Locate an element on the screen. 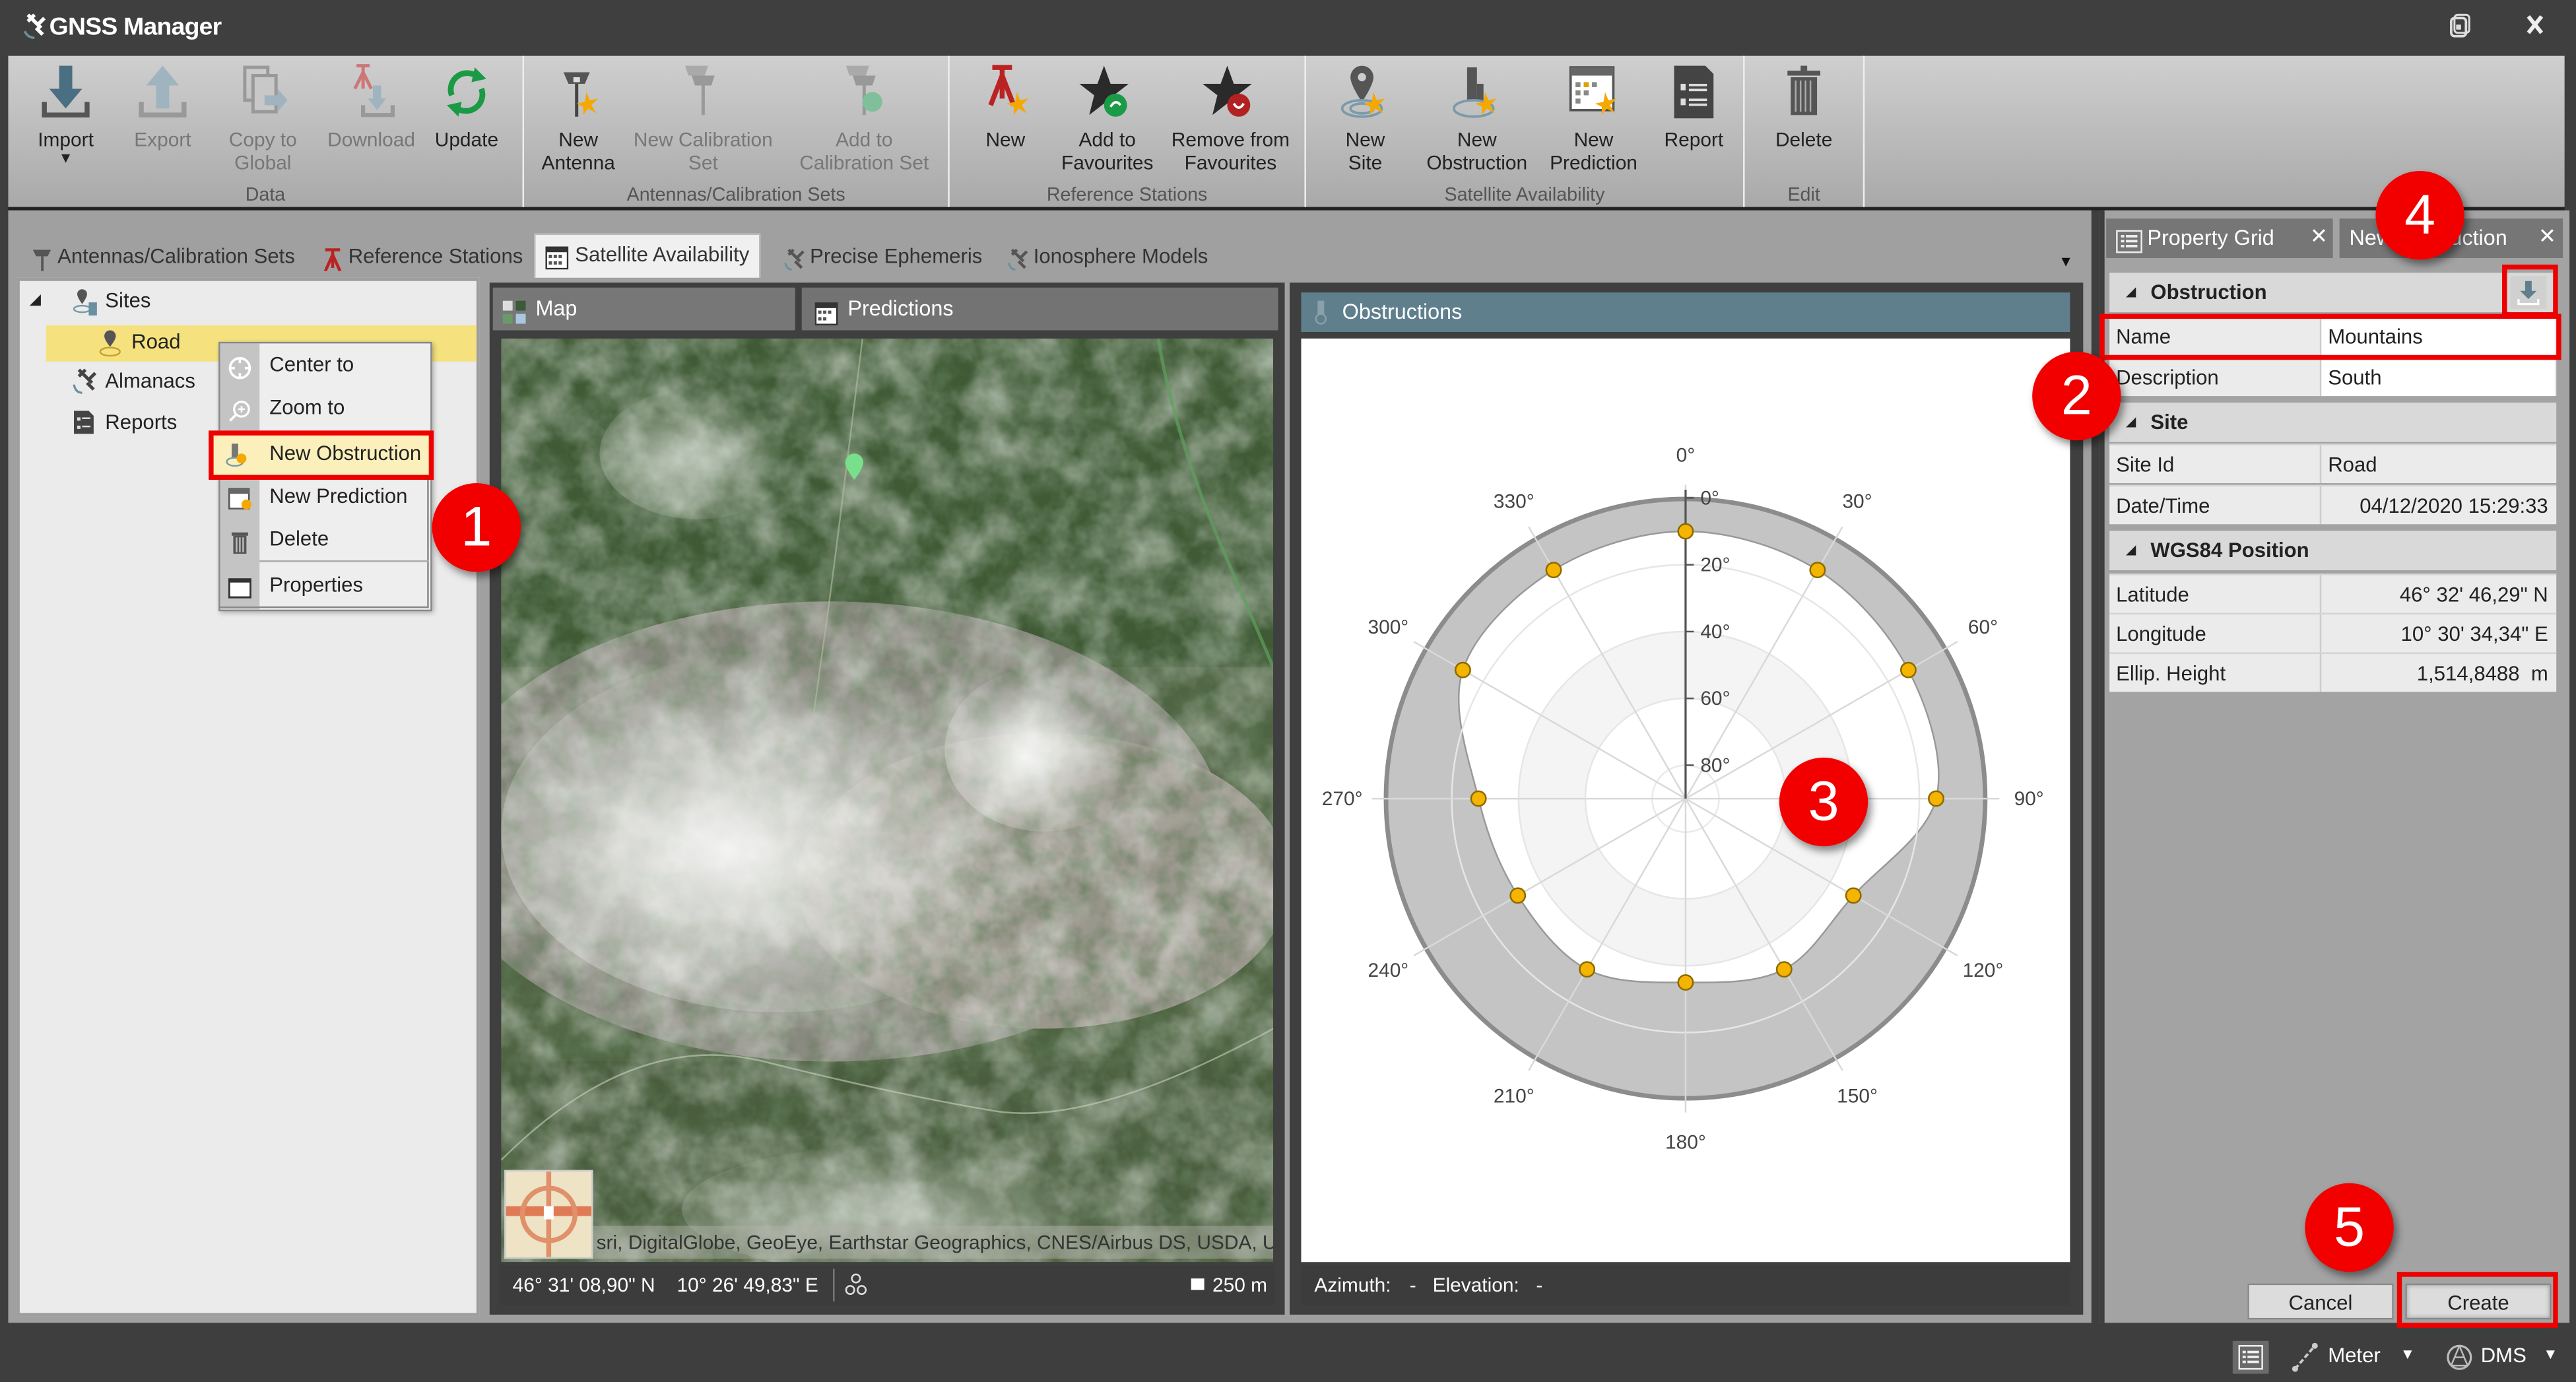 The width and height of the screenshot is (2576, 1382). tab-precise-ephemeris: Precise Ephemeris is located at coordinates (879, 257).